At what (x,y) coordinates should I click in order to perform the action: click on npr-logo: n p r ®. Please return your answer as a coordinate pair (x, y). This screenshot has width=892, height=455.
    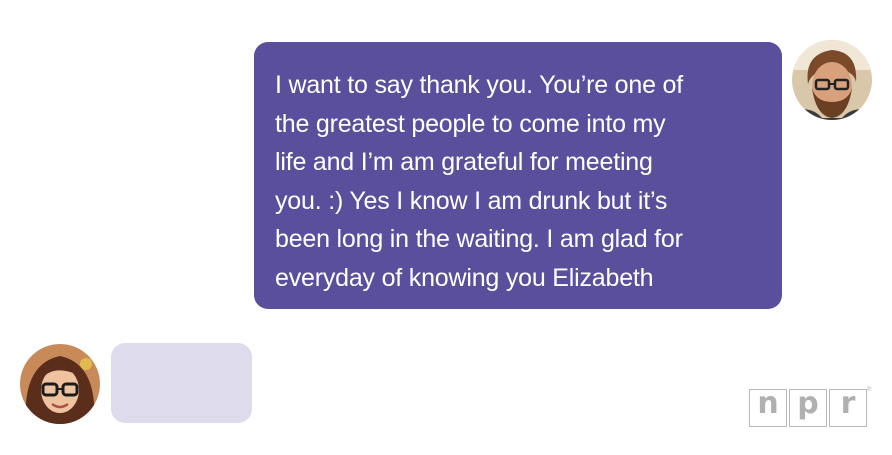
    Looking at the image, I should click on (810, 408).